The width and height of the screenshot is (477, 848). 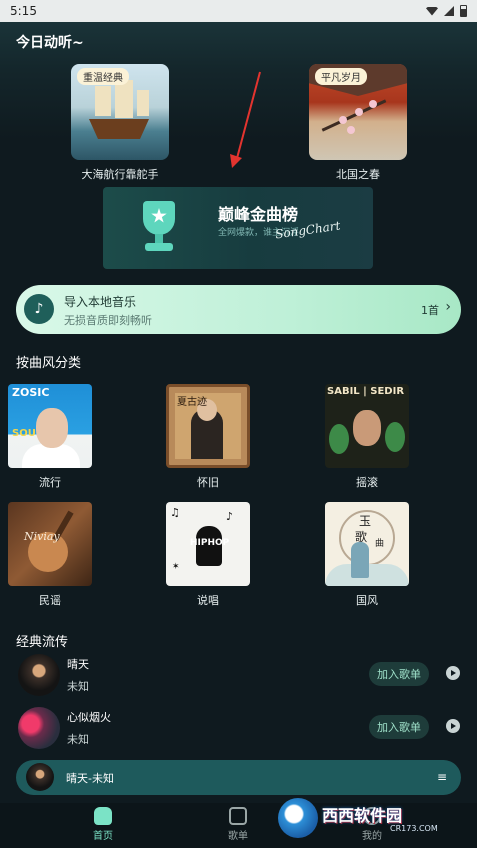 I want to click on songchart-banner: 巅峰金曲榜 全网爆款，谁主沉浮 SongChart, so click(x=238, y=228).